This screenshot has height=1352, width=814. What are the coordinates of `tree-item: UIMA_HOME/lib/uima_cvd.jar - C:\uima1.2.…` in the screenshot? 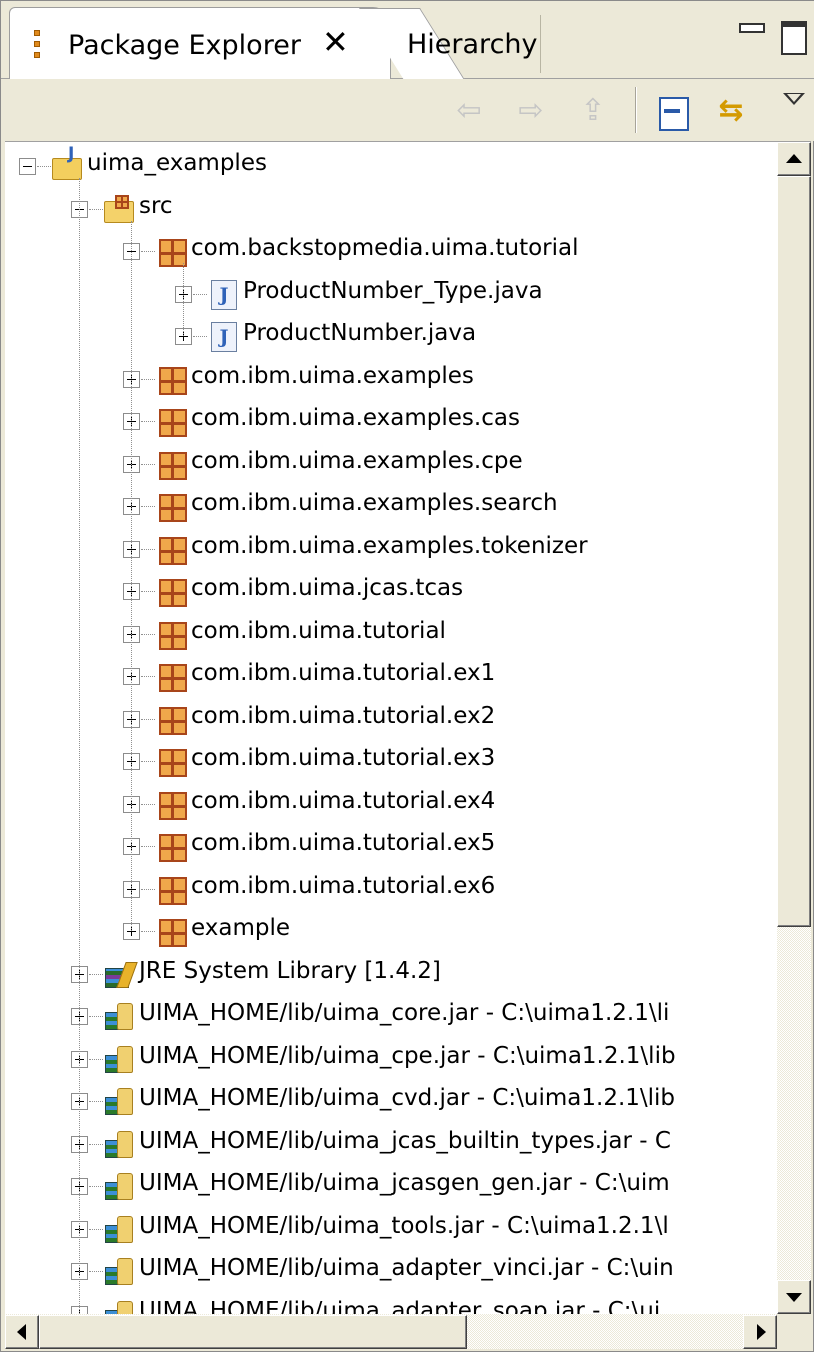 It's located at (391, 1100).